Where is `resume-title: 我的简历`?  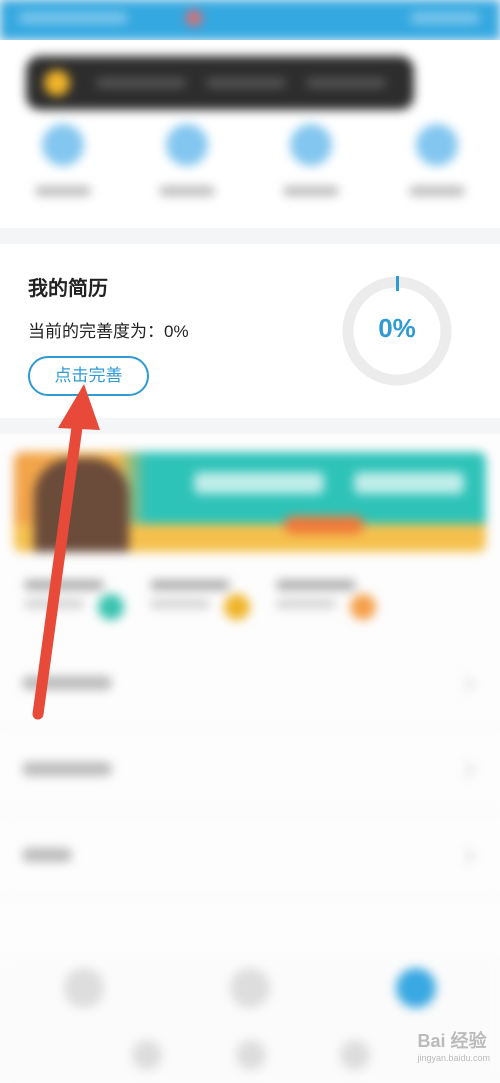 resume-title: 我的简历 is located at coordinates (68, 289).